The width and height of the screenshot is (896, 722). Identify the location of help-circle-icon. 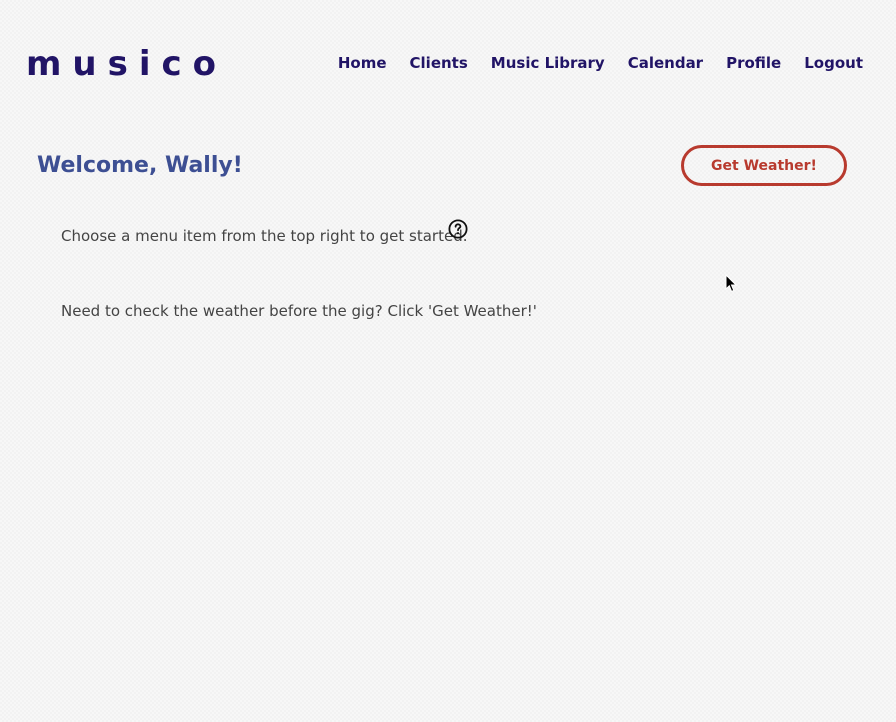
(458, 229).